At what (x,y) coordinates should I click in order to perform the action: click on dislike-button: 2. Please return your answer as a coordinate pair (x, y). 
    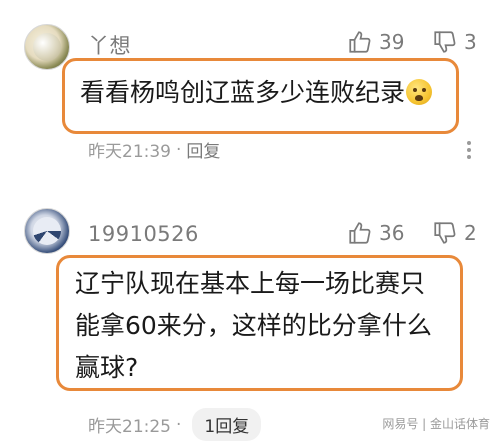
    Looking at the image, I should click on (454, 233).